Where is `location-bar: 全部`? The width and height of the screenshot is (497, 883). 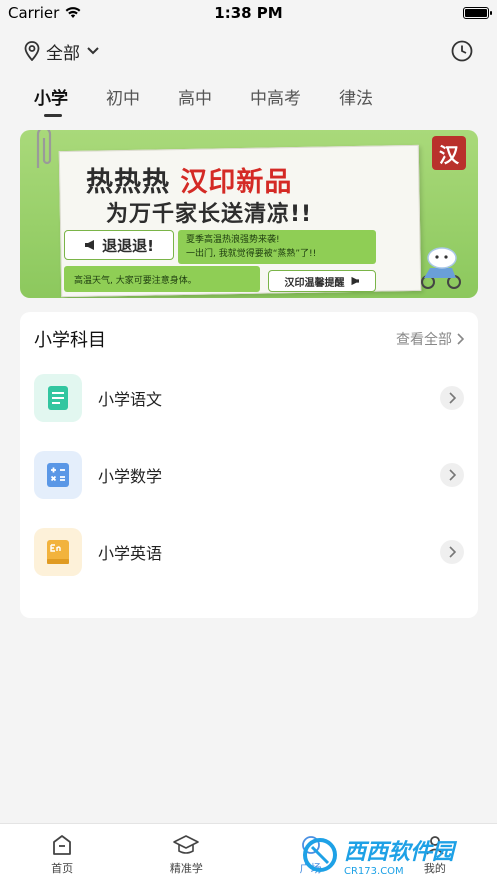 location-bar: 全部 is located at coordinates (248, 51).